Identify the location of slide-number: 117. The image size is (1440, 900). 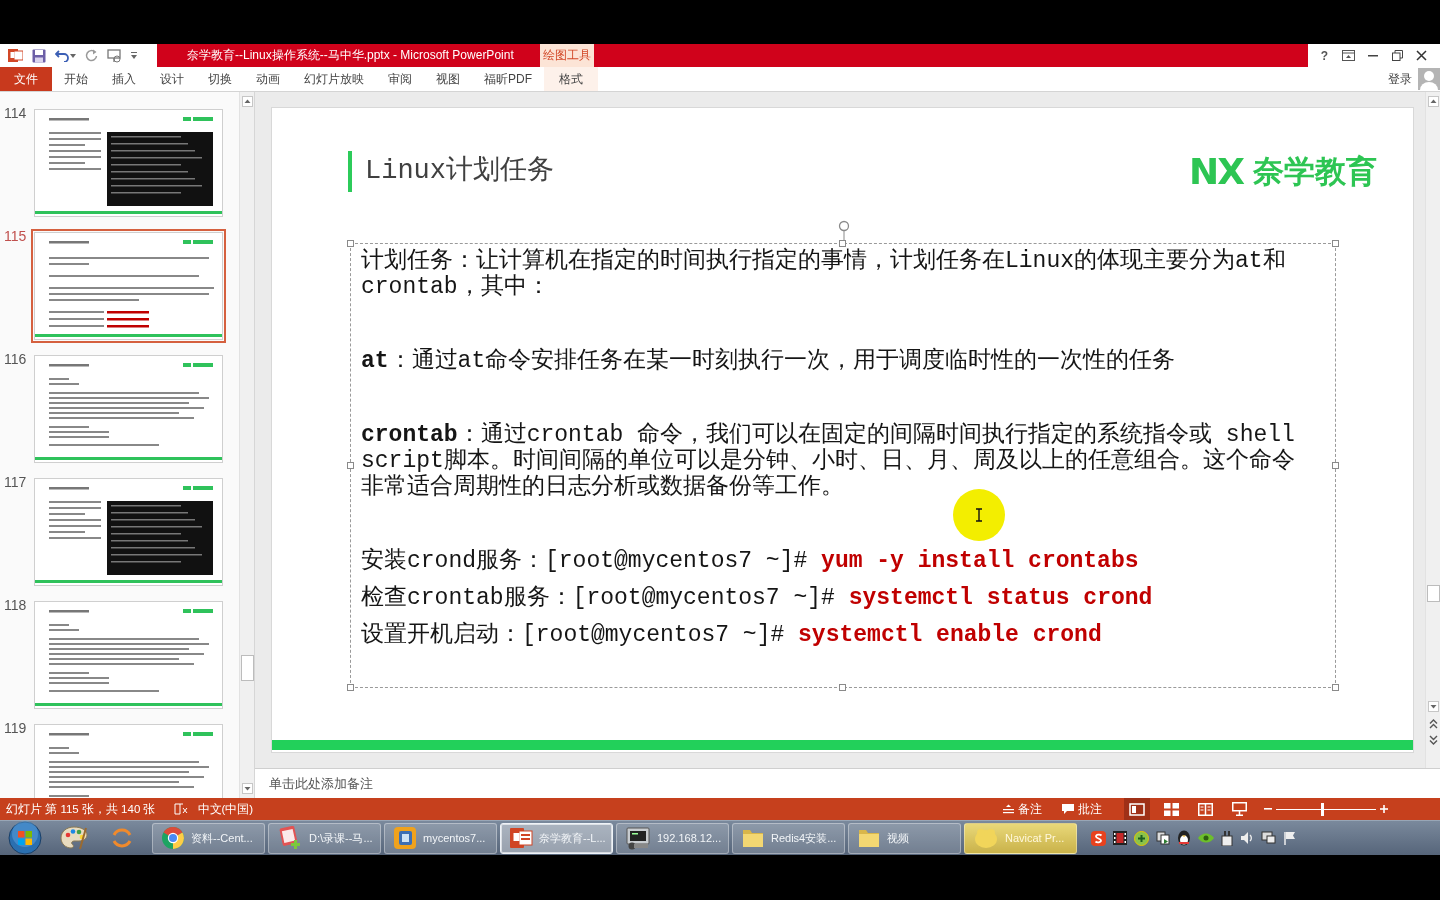
(15, 482).